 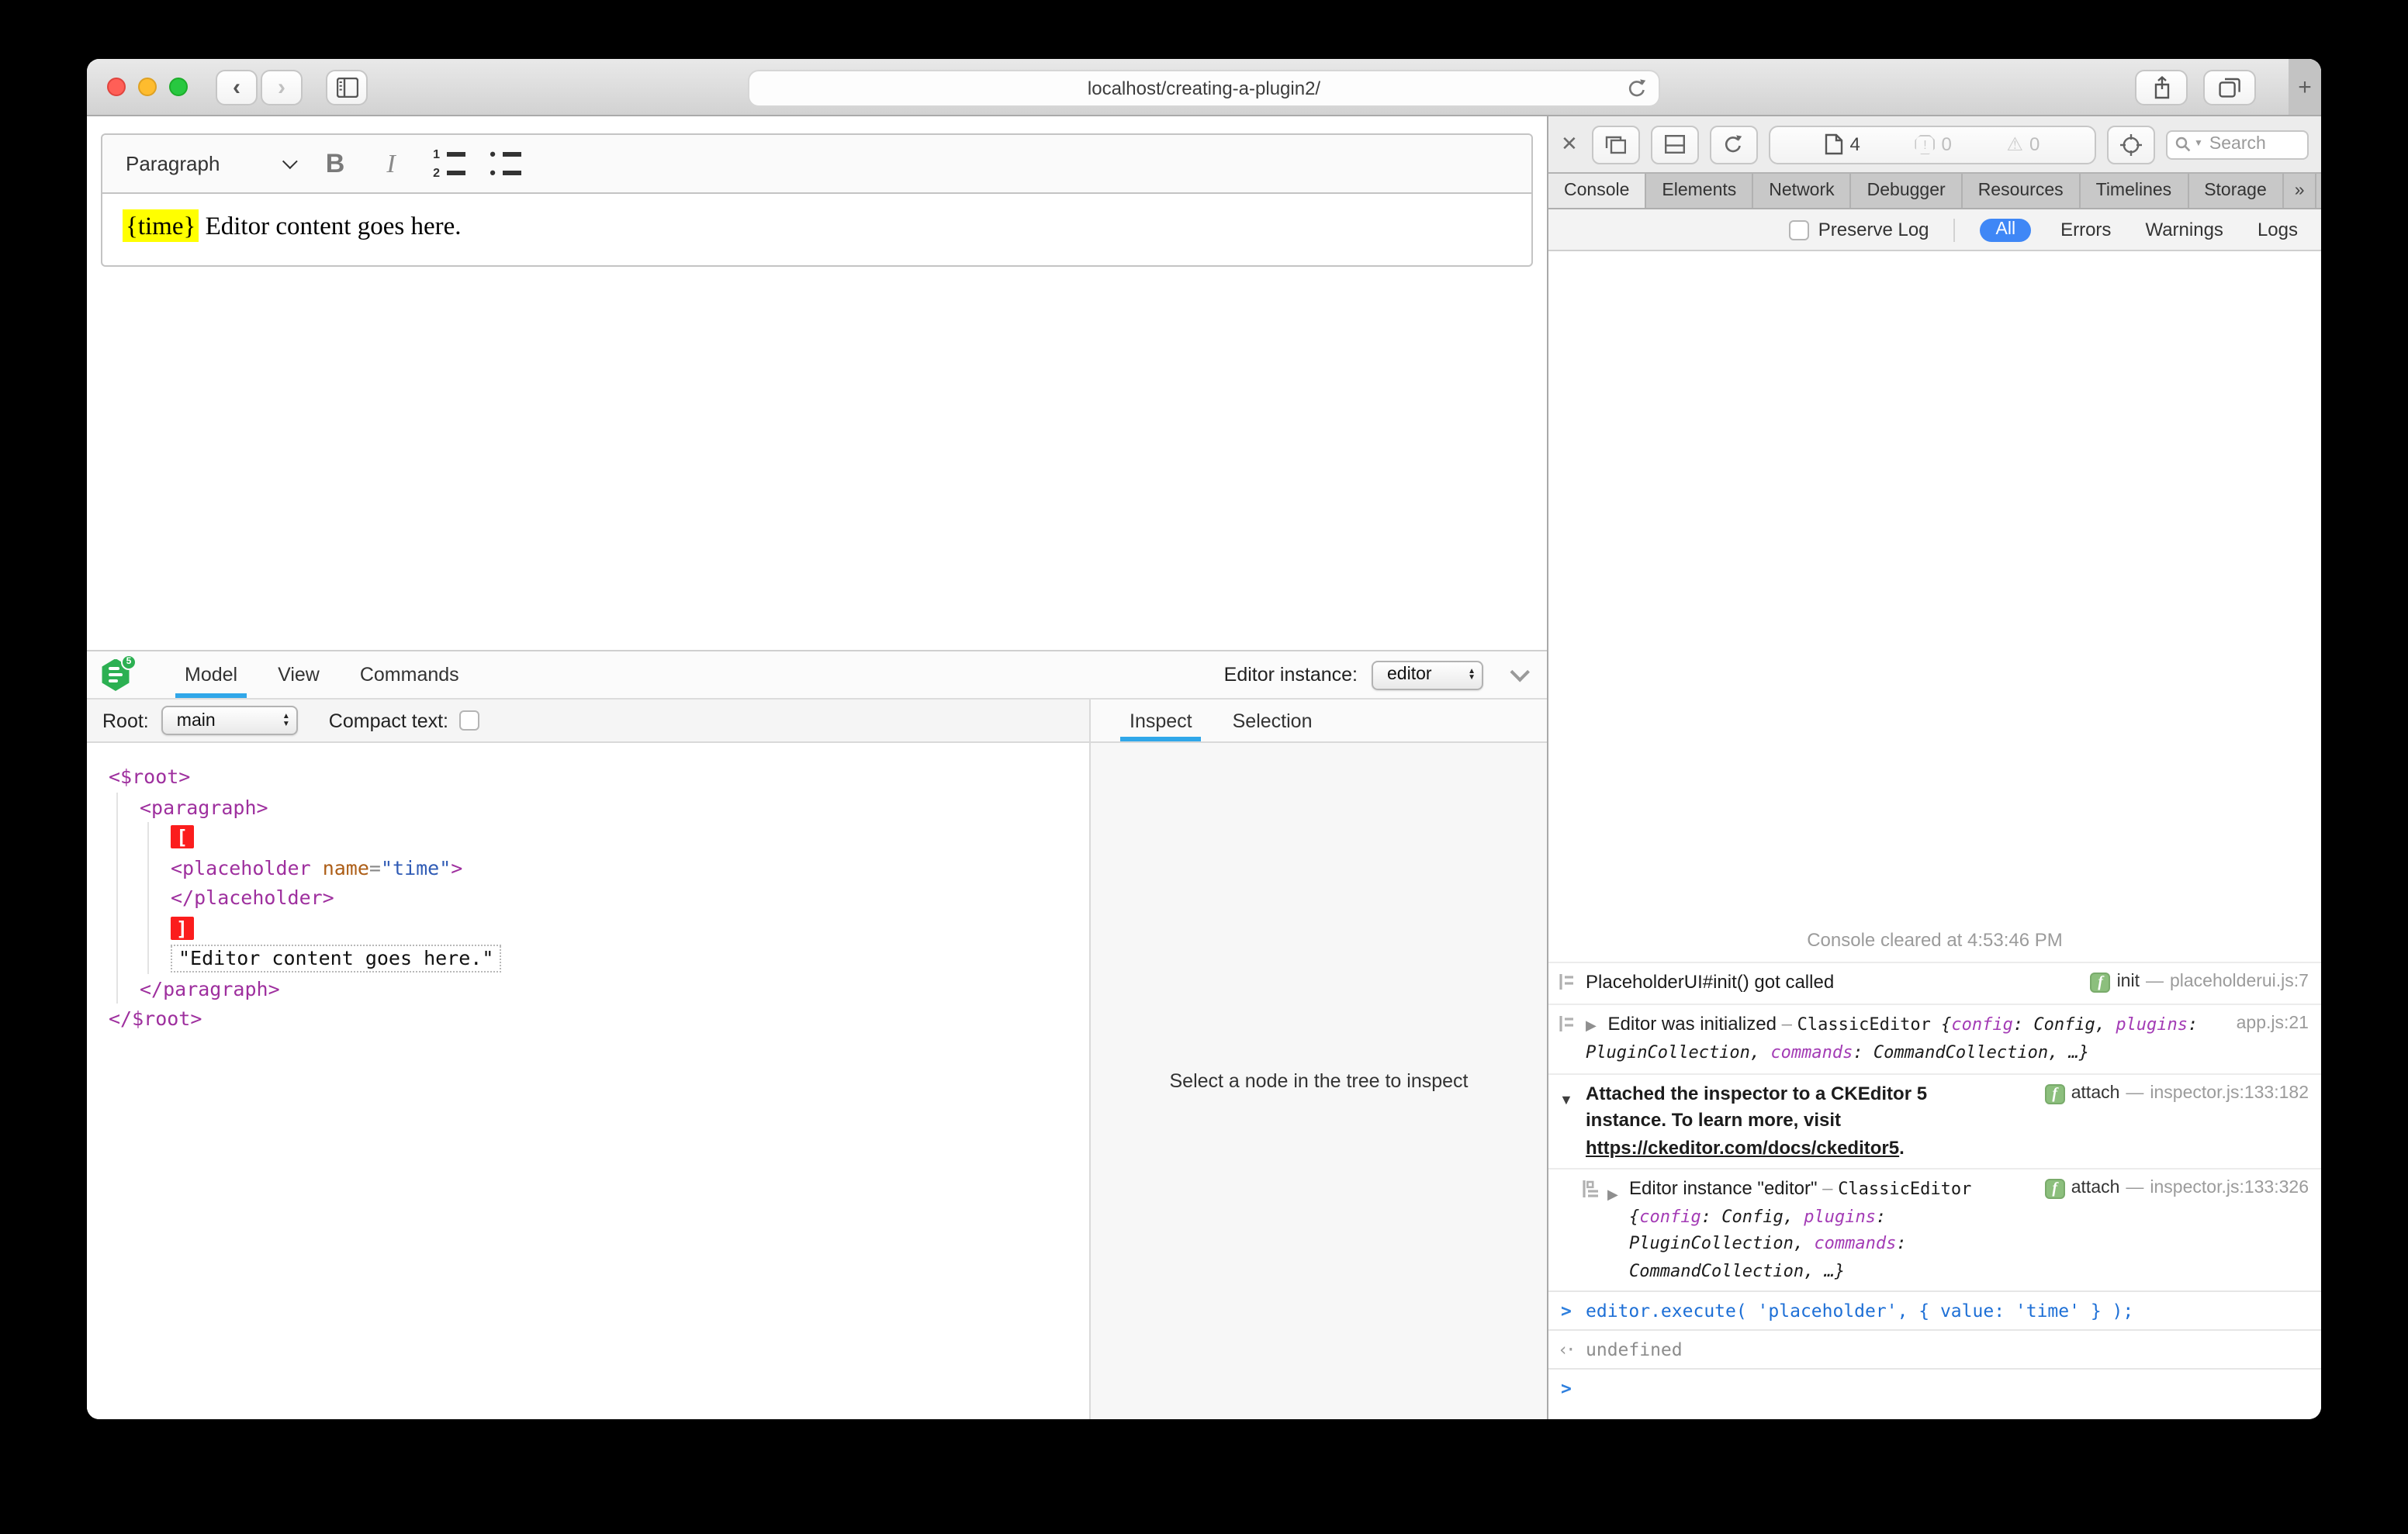 What do you see at coordinates (2006, 229) in the screenshot?
I see `filter-all: All` at bounding box center [2006, 229].